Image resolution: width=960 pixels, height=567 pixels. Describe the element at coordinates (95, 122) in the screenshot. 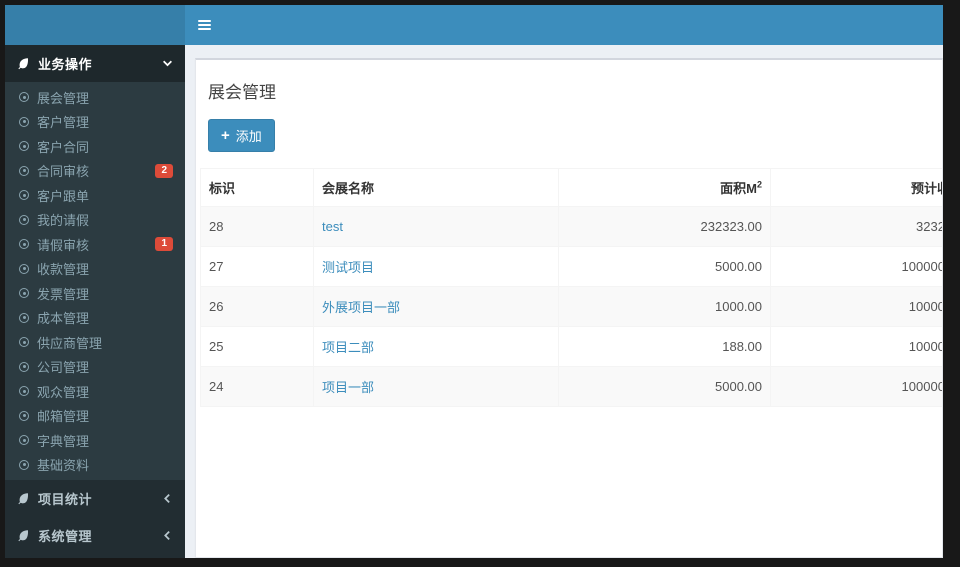

I see `sidebar-item-customer-mgmt: 客户管理` at that location.